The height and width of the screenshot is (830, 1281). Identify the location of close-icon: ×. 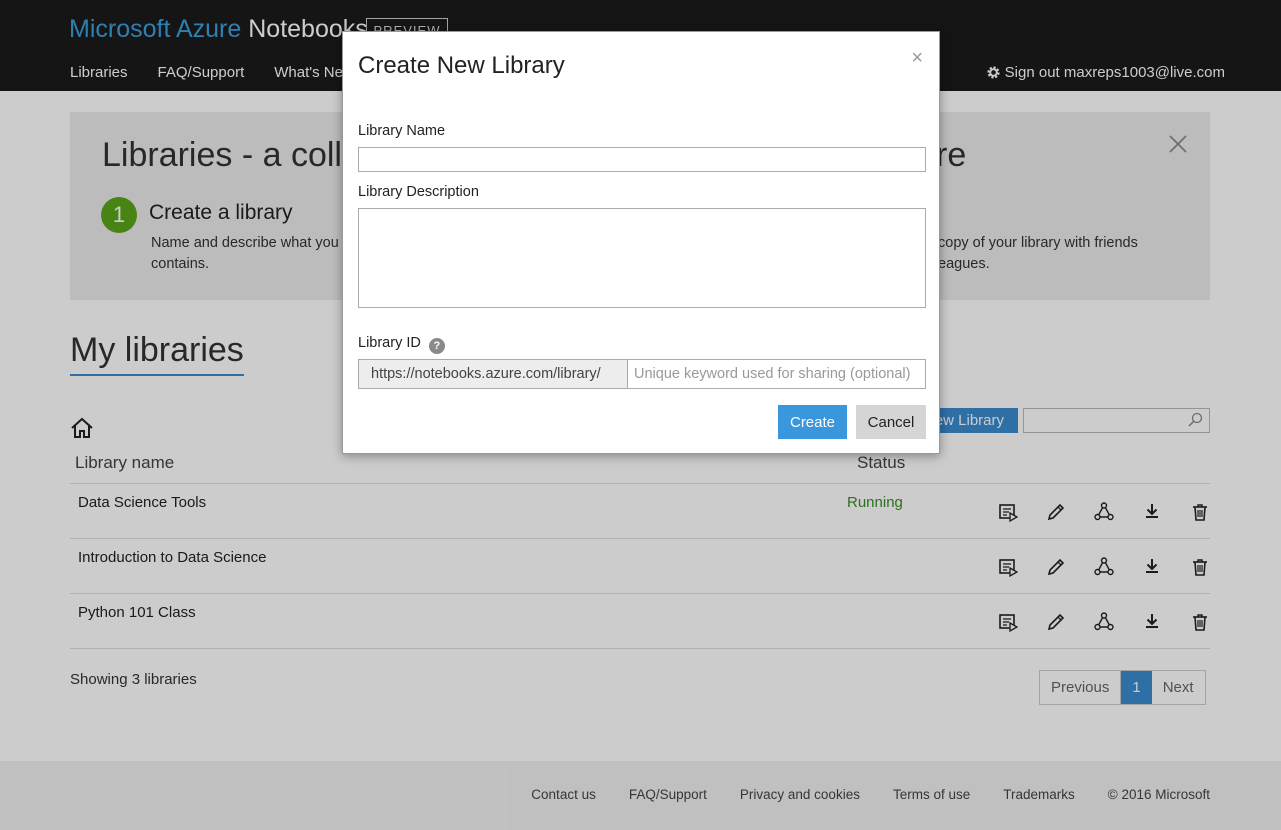
(917, 58).